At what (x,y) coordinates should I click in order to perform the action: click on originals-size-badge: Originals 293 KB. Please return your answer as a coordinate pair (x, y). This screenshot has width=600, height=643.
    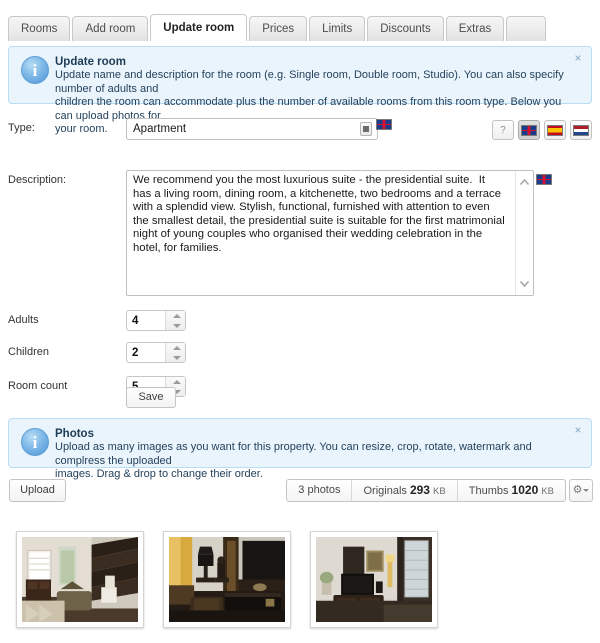
    Looking at the image, I should click on (405, 490).